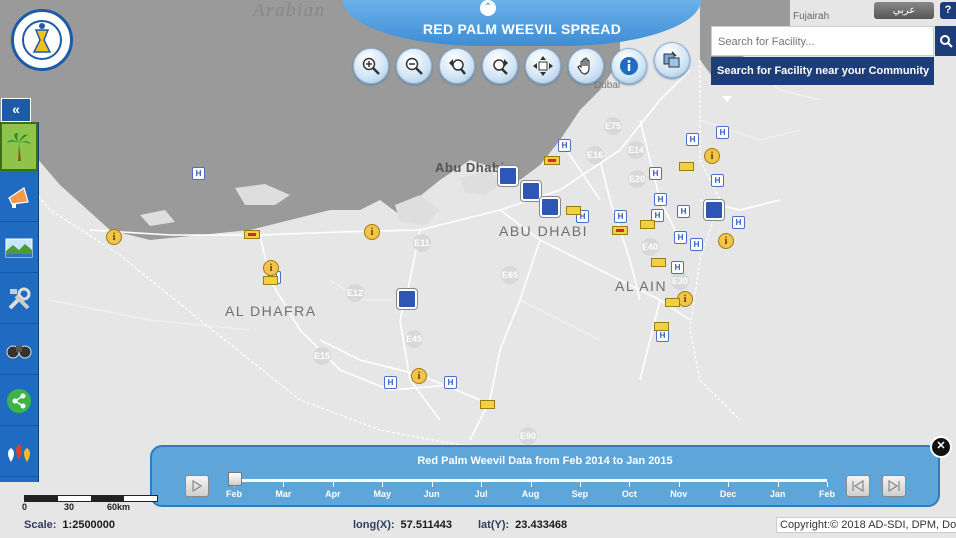  I want to click on facility-search-field, so click(822, 41).